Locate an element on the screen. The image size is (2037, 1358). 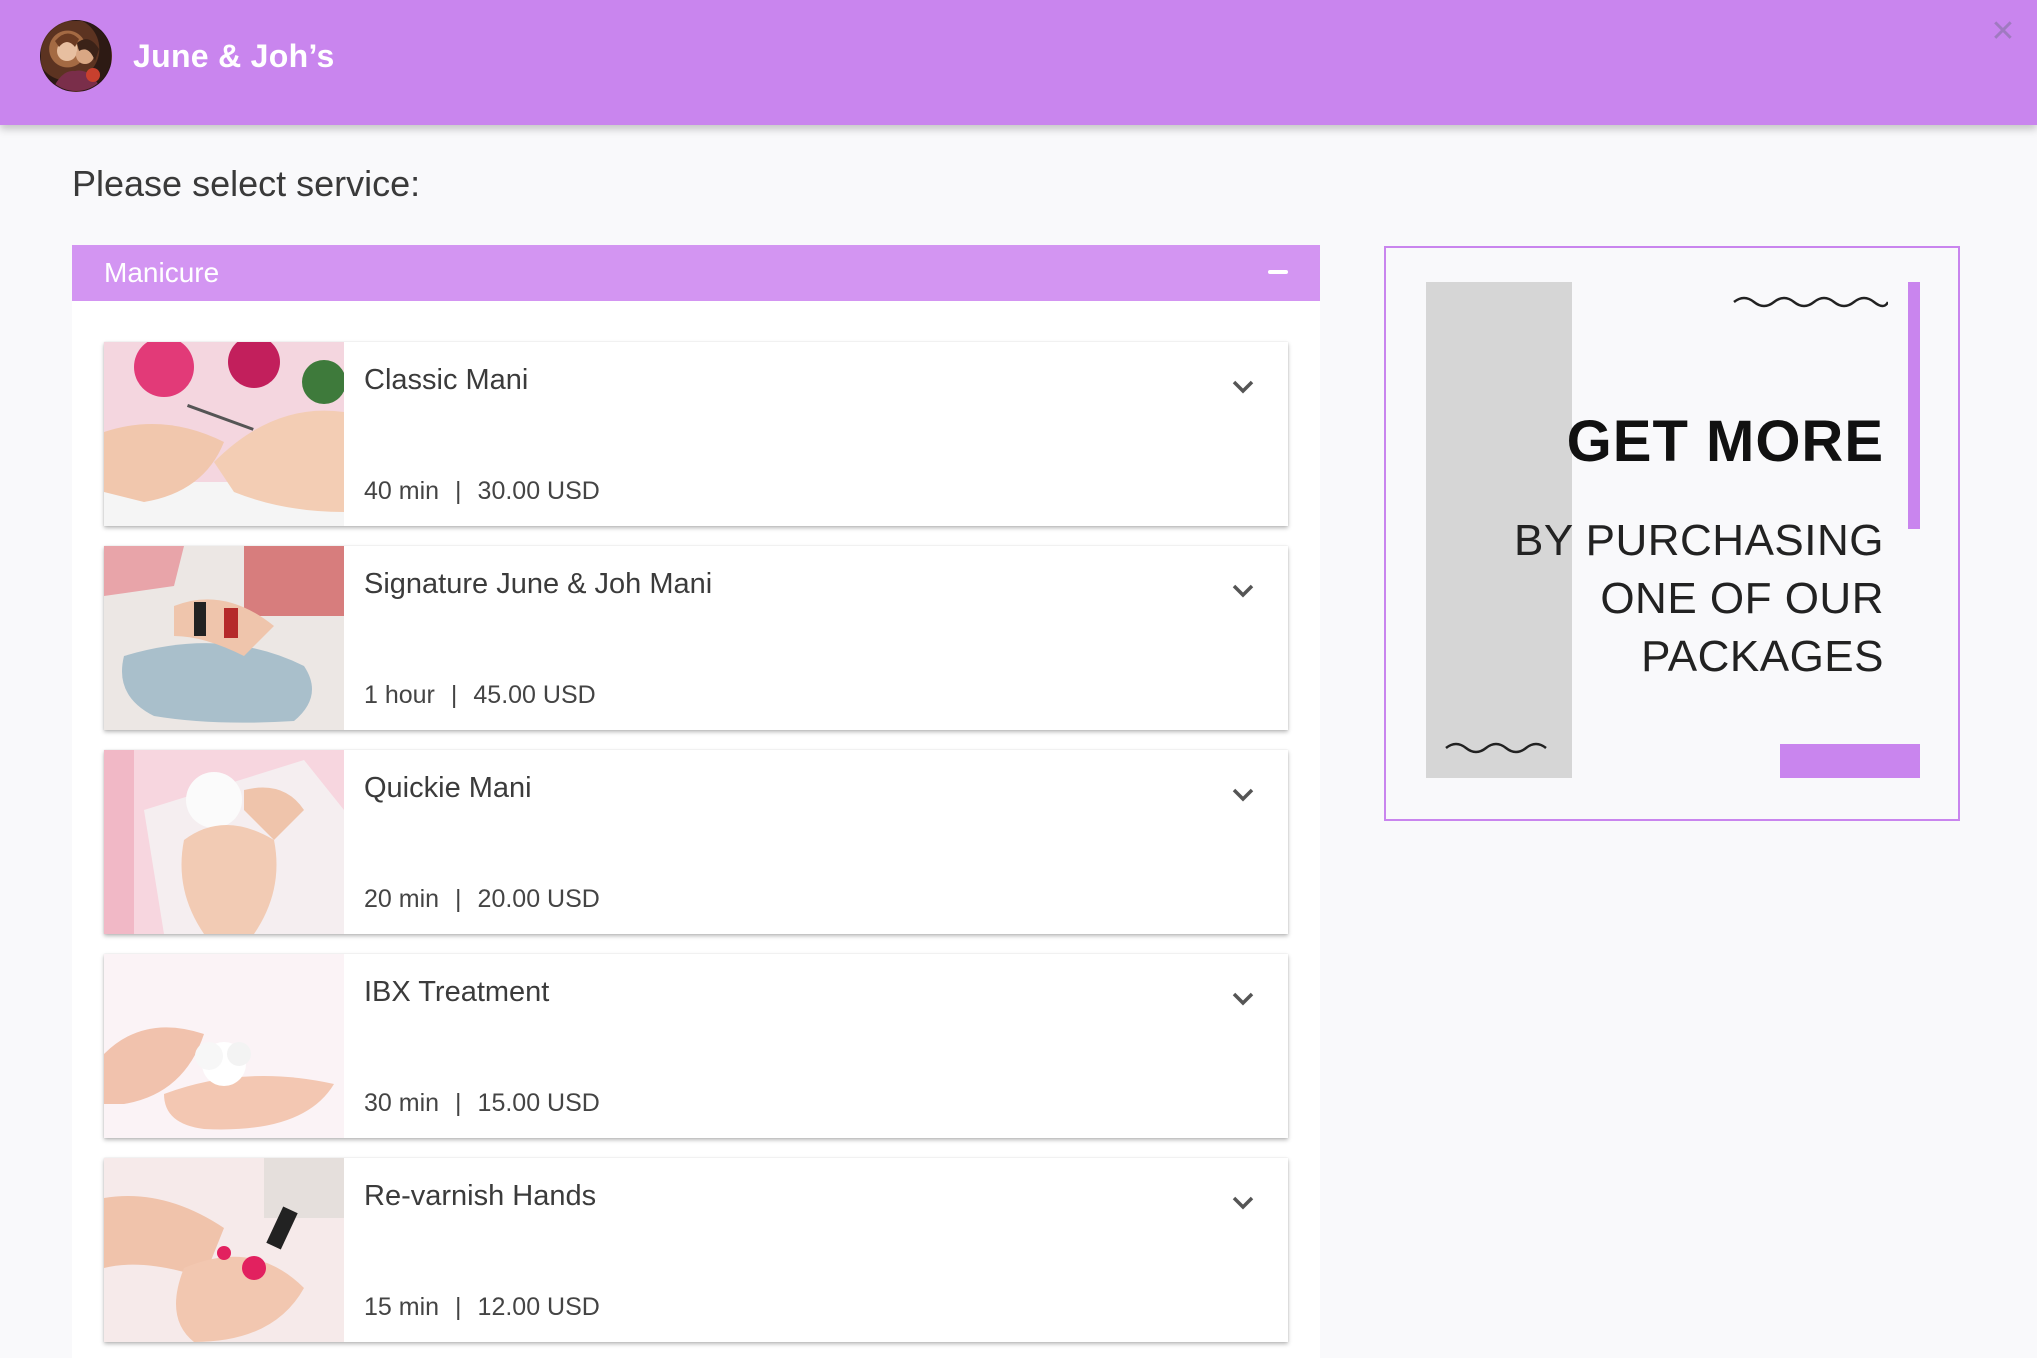
business-avatar is located at coordinates (76, 56).